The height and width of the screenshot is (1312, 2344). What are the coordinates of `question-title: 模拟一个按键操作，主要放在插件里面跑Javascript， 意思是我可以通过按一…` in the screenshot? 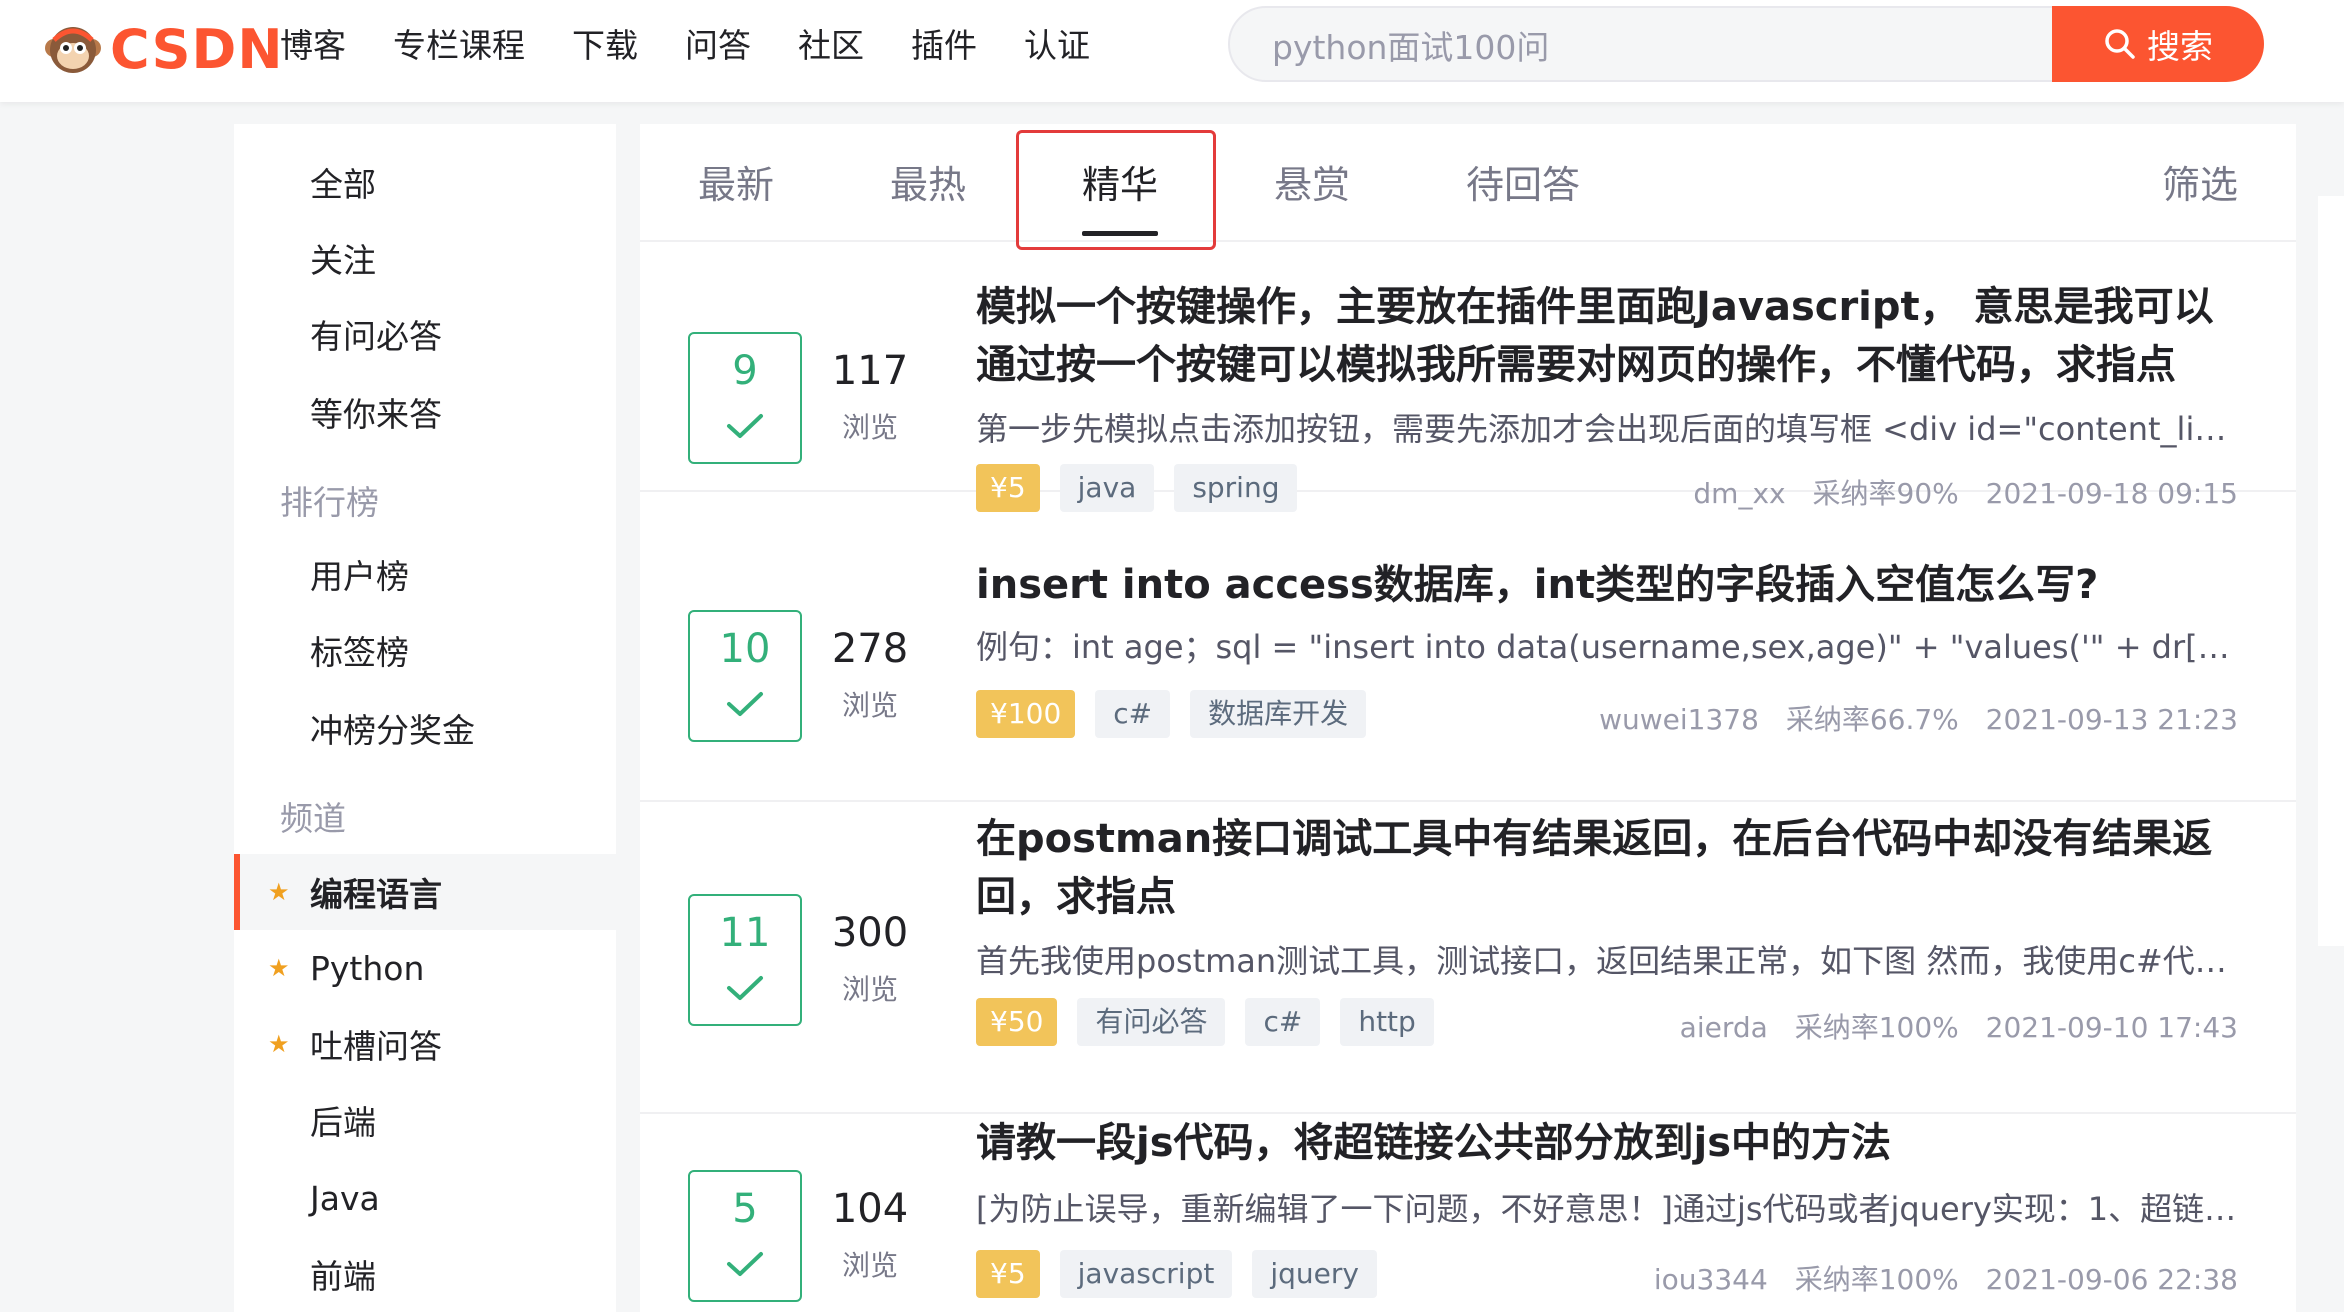 It's located at (1607, 336).